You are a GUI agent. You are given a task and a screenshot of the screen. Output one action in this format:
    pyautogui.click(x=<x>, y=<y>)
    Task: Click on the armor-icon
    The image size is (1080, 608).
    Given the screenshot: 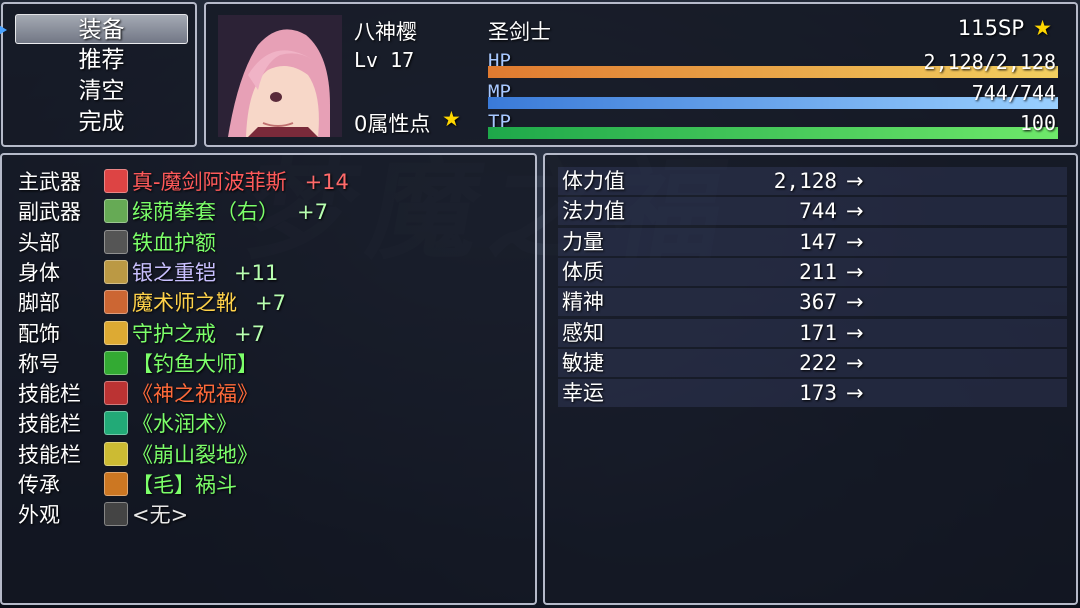 What is the action you would take?
    pyautogui.click(x=116, y=271)
    